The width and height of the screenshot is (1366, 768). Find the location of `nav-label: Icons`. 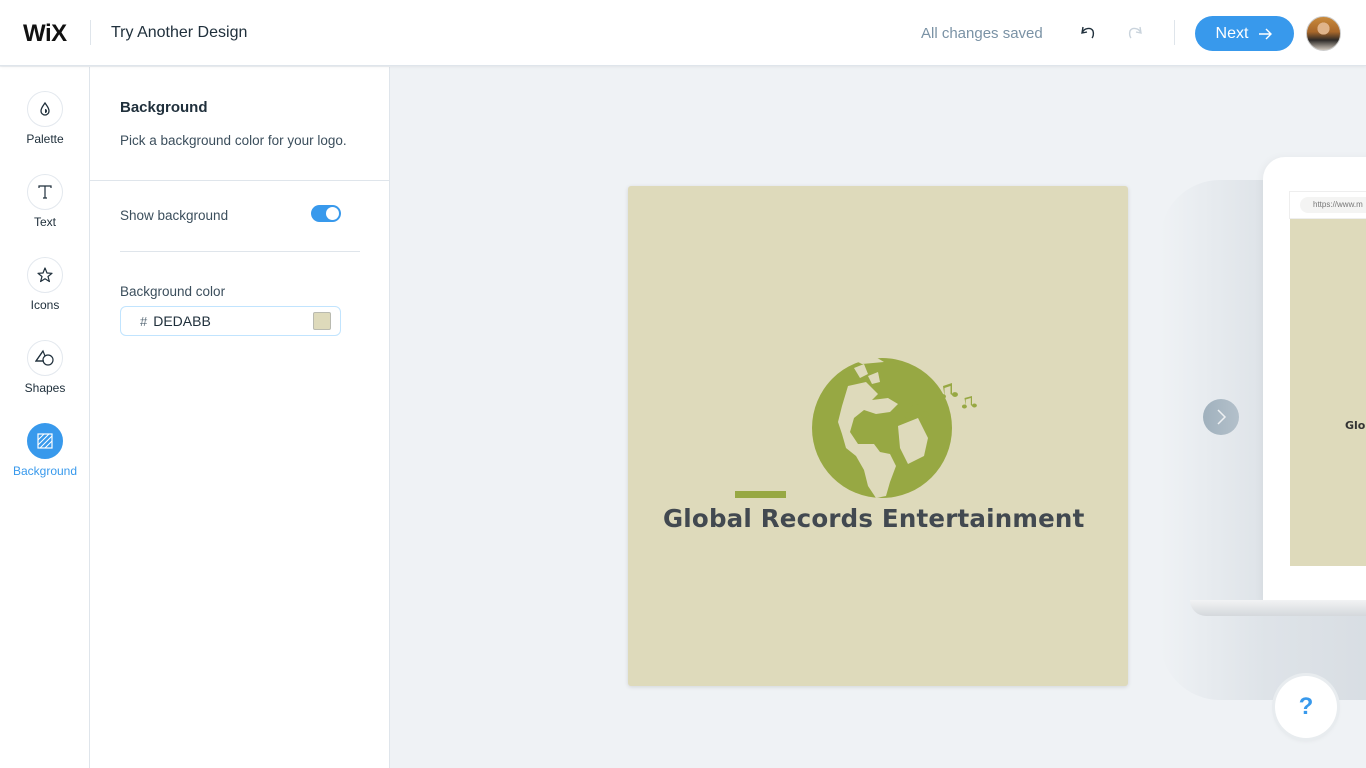

nav-label: Icons is located at coordinates (45, 305).